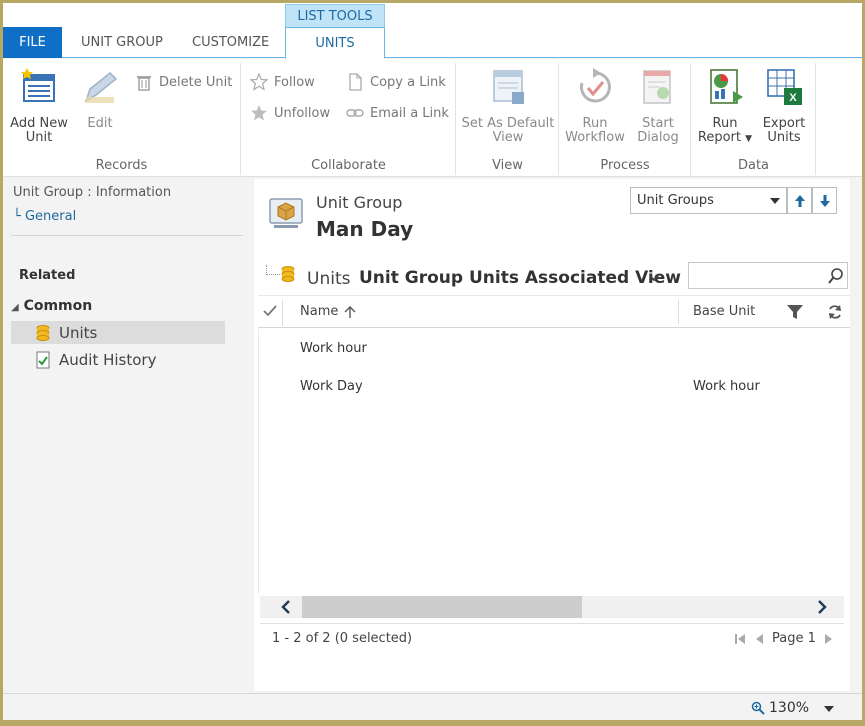 The width and height of the screenshot is (865, 726). What do you see at coordinates (183, 82) in the screenshot?
I see `delete-unit-button: Delete Unit` at bounding box center [183, 82].